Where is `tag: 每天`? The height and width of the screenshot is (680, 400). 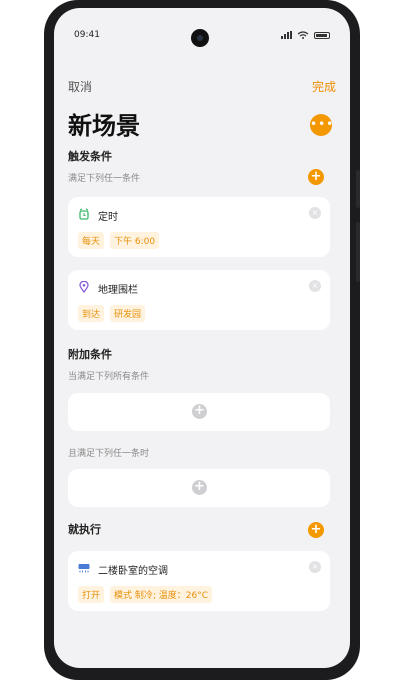 tag: 每天 is located at coordinates (91, 240).